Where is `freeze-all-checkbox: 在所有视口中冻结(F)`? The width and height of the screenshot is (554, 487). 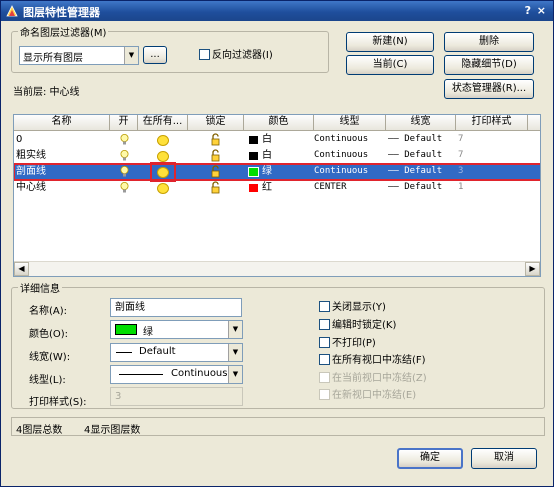 freeze-all-checkbox: 在所有视口中冻结(F) is located at coordinates (372, 361).